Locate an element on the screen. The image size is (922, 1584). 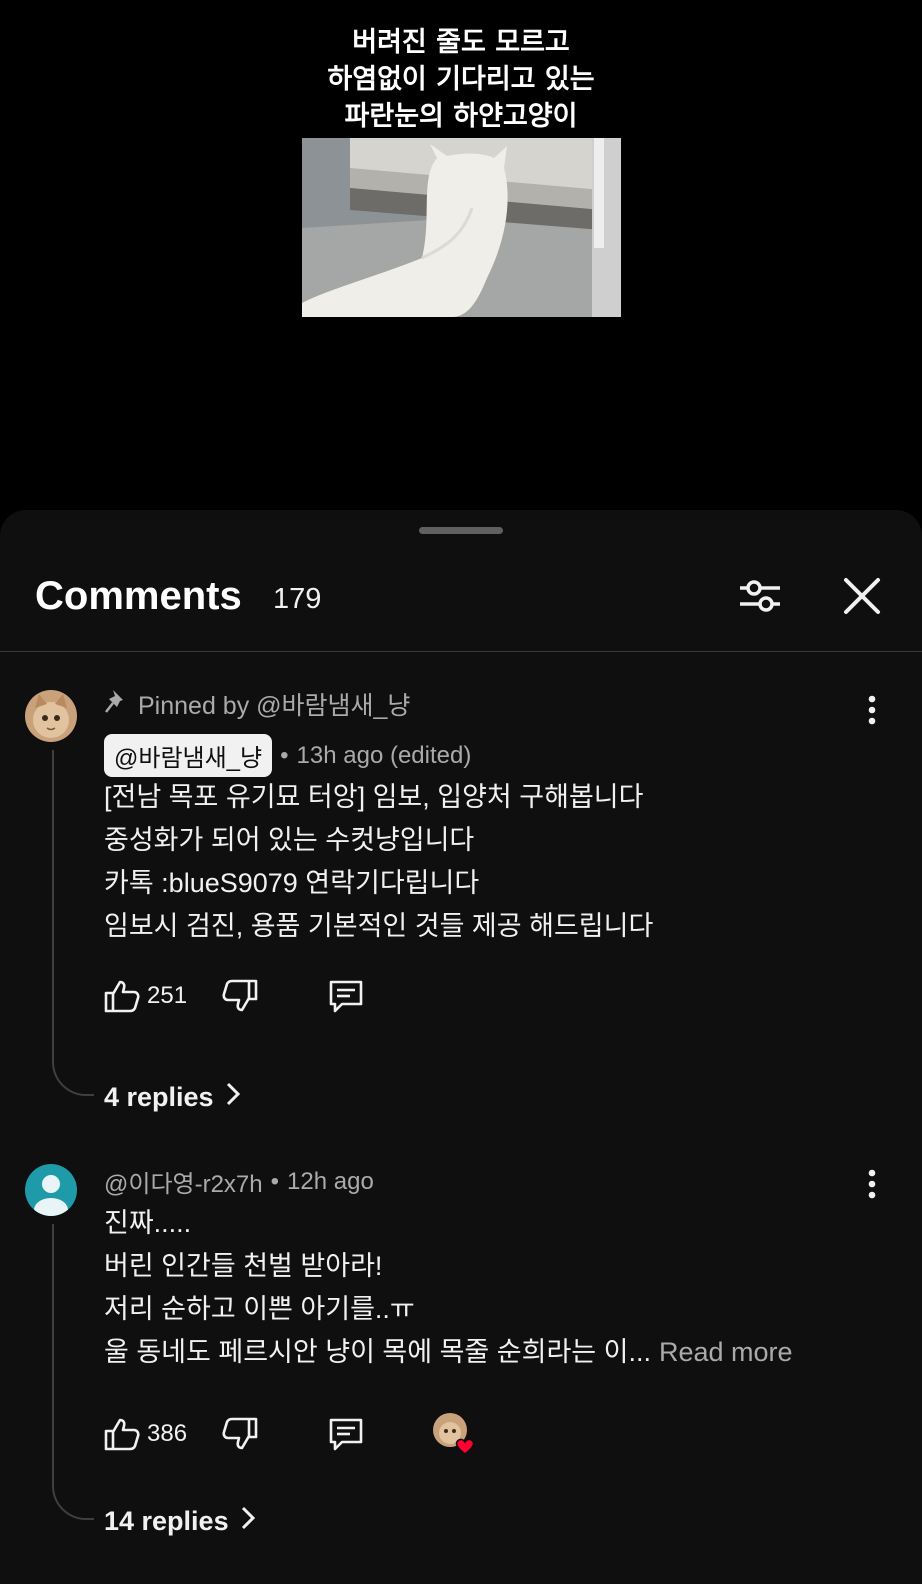
comment-line-truncated: 울 동네도 페르시안 냥이 목에 목줄 순희라는 이... Read more is located at coordinates (499, 1352).